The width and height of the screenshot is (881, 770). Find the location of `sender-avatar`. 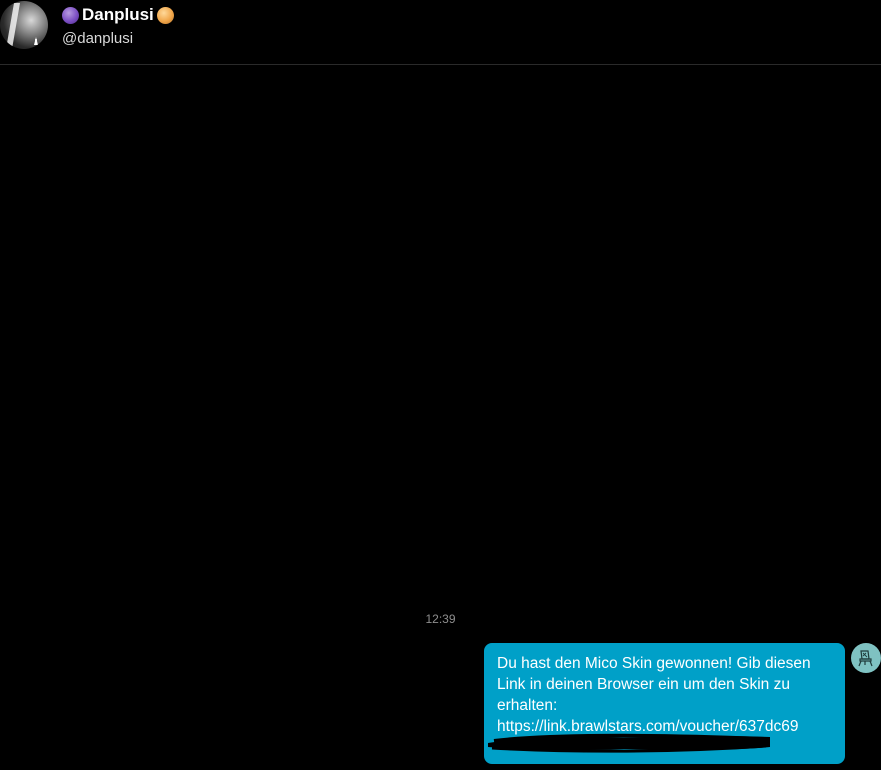

sender-avatar is located at coordinates (866, 658).